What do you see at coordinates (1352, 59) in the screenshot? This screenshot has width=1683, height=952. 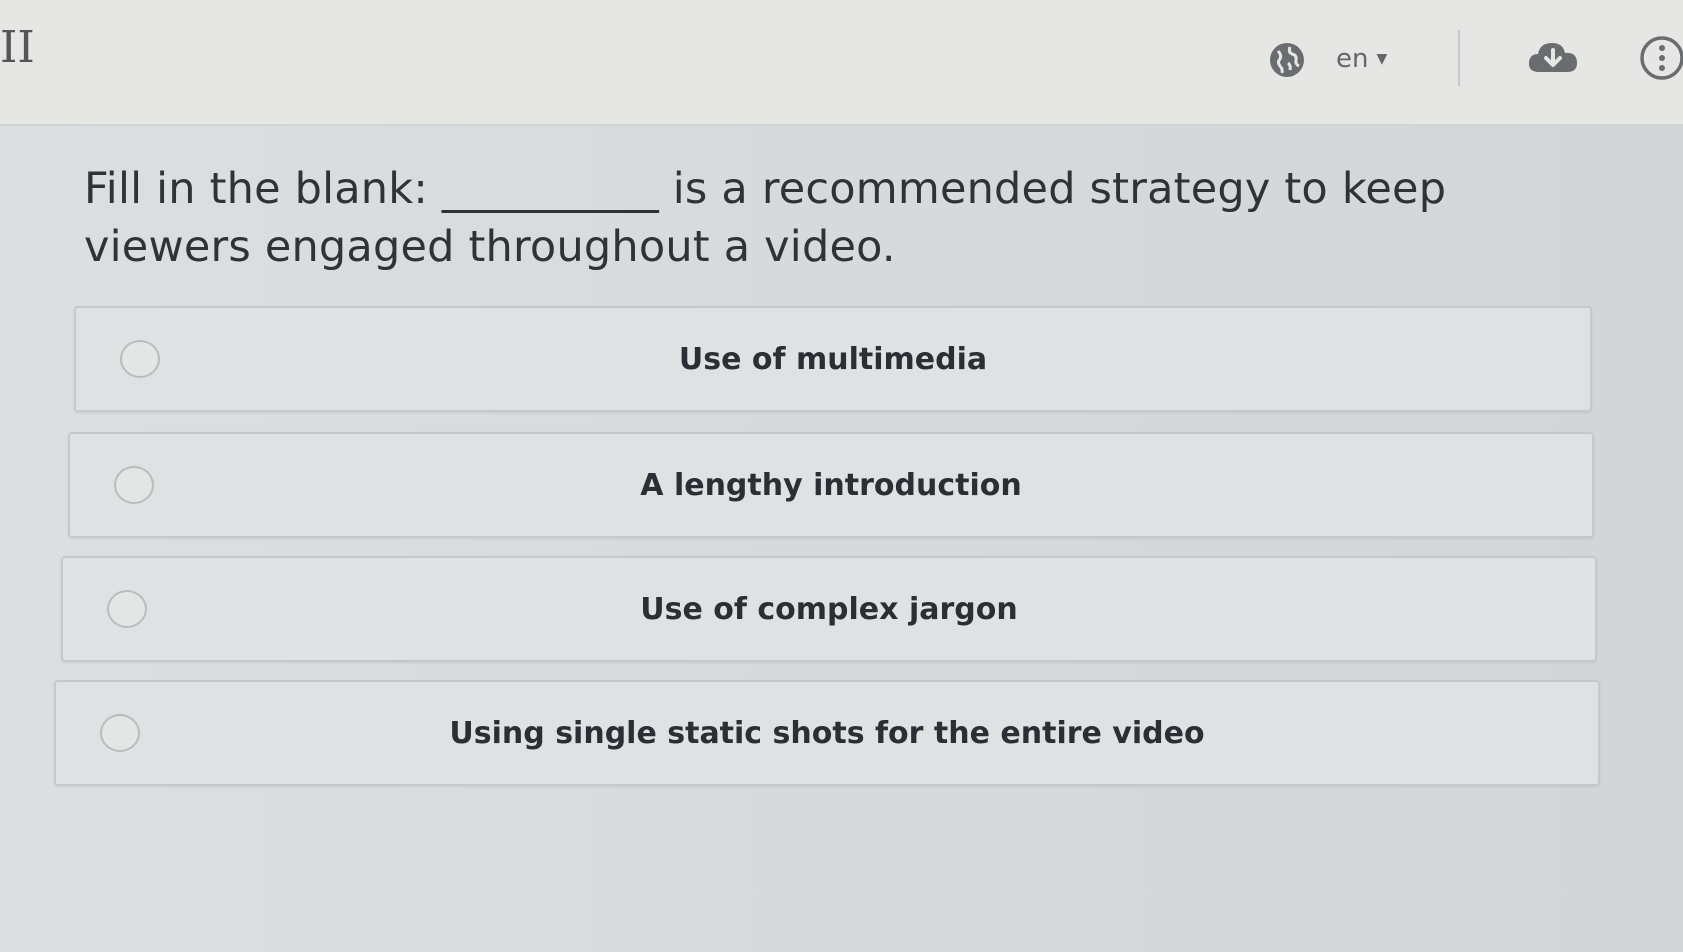 I see `language-label: en` at bounding box center [1352, 59].